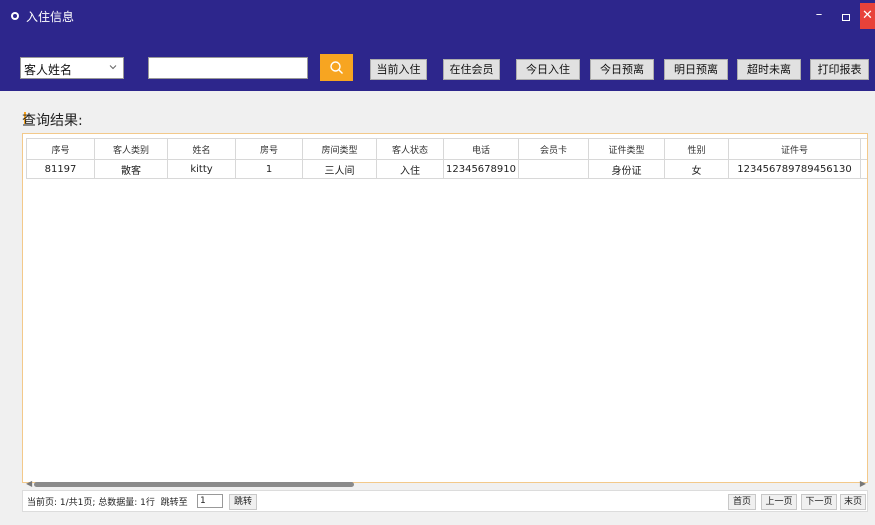 Image resolution: width=875 pixels, height=525 pixels. What do you see at coordinates (696, 169) in the screenshot?
I see `table-cell: 女` at bounding box center [696, 169].